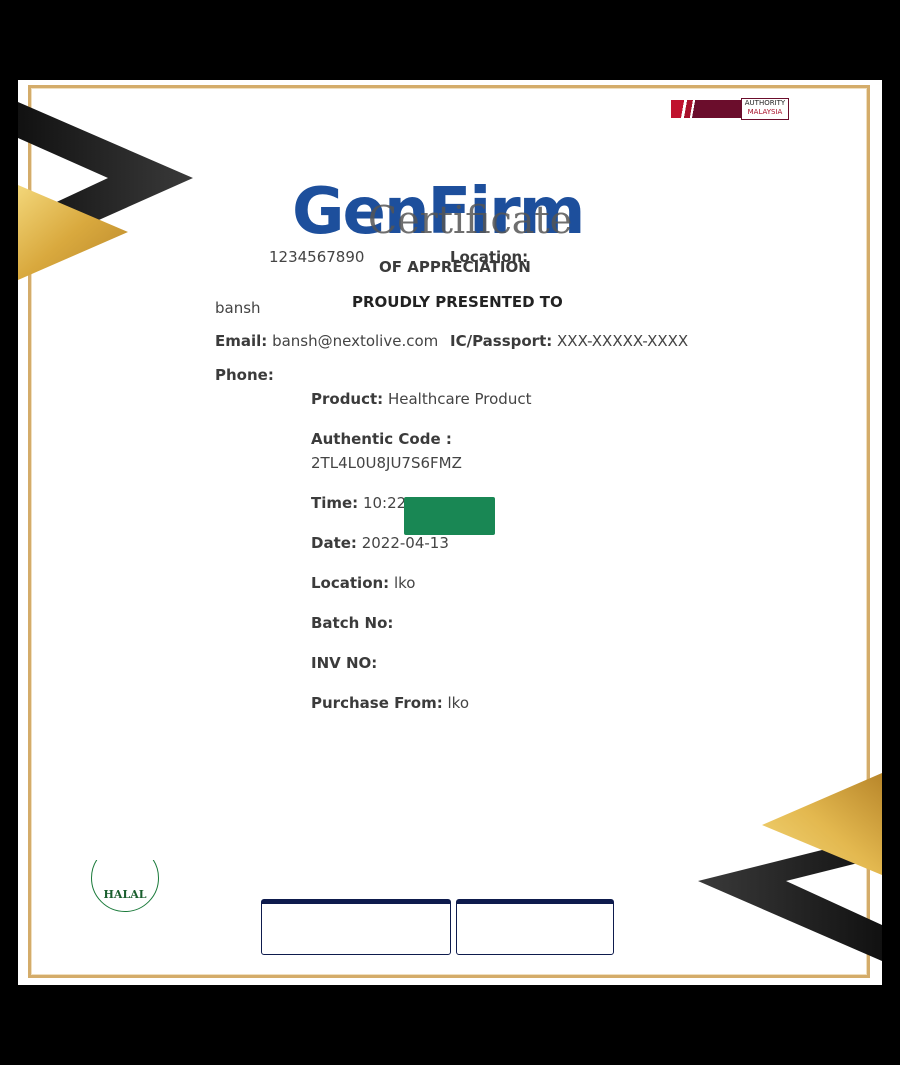 Image resolution: width=900 pixels, height=1065 pixels. Describe the element at coordinates (455, 267) in the screenshot. I see `certificate-subtitle: OF APPRECIATION` at that location.